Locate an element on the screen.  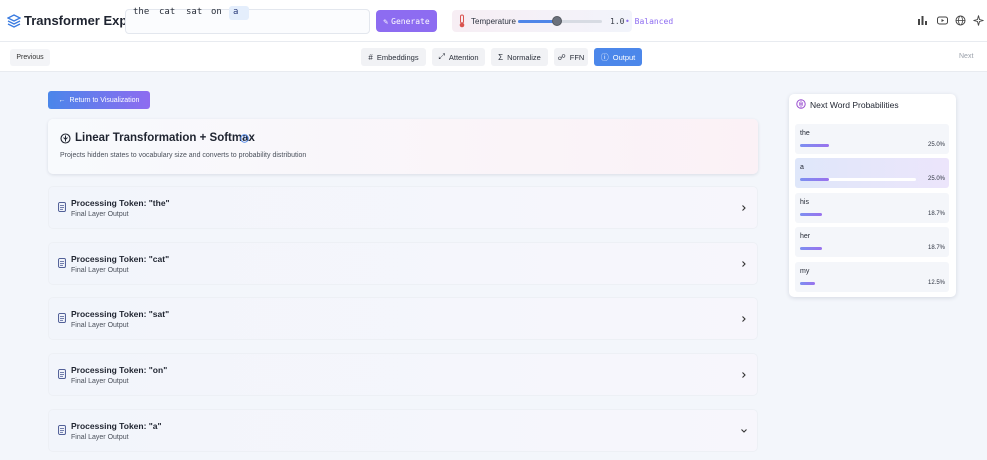
token-chip: the is located at coordinates (141, 13).